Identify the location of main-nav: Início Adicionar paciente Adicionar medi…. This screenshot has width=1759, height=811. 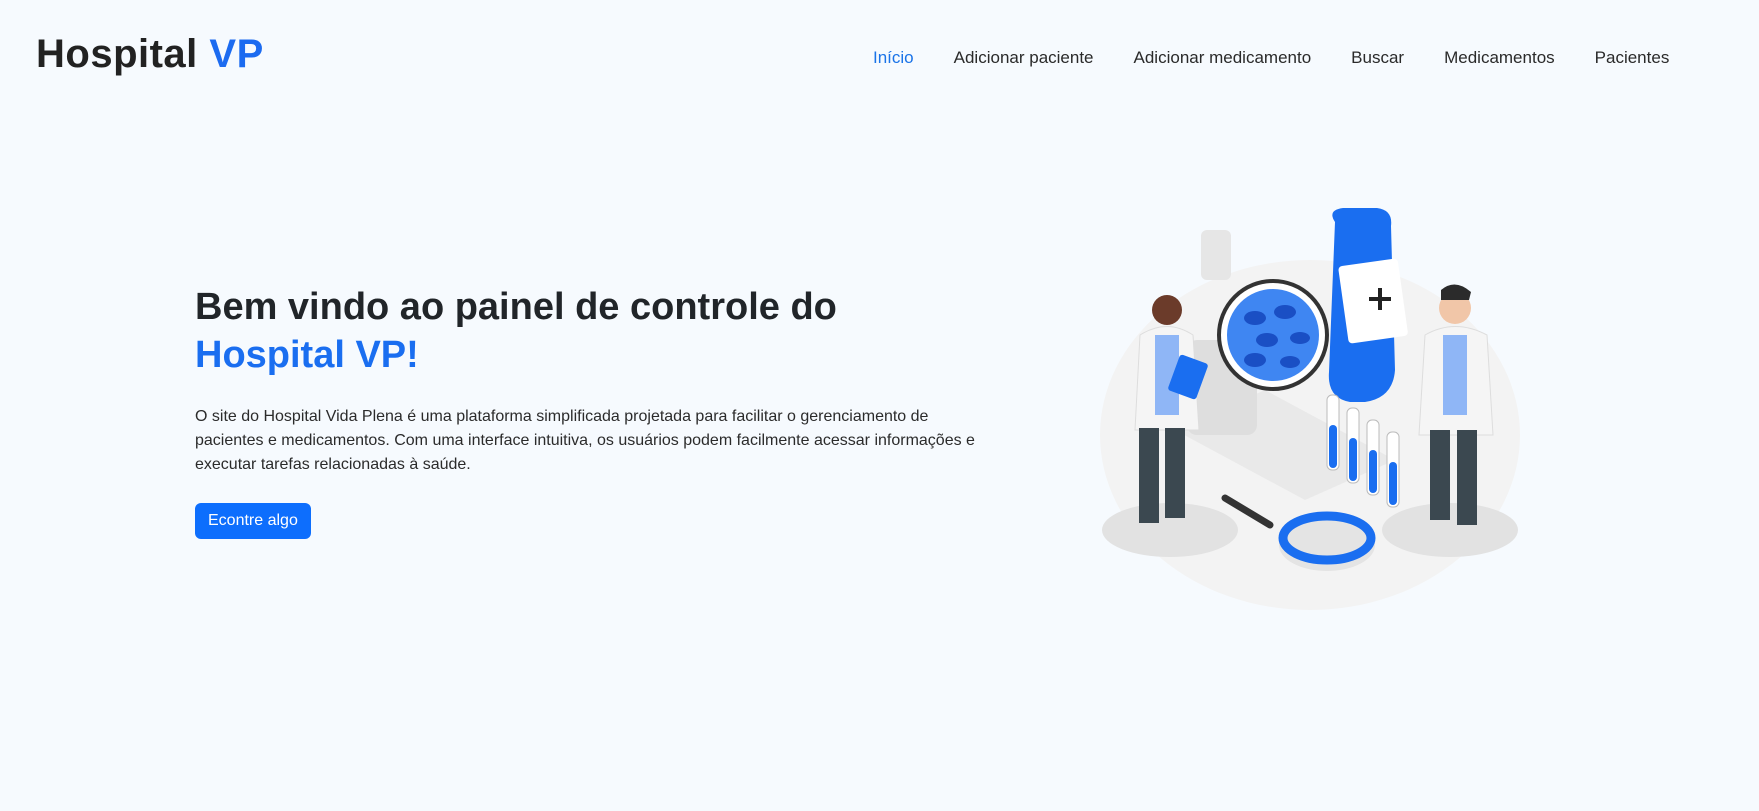
(1291, 58).